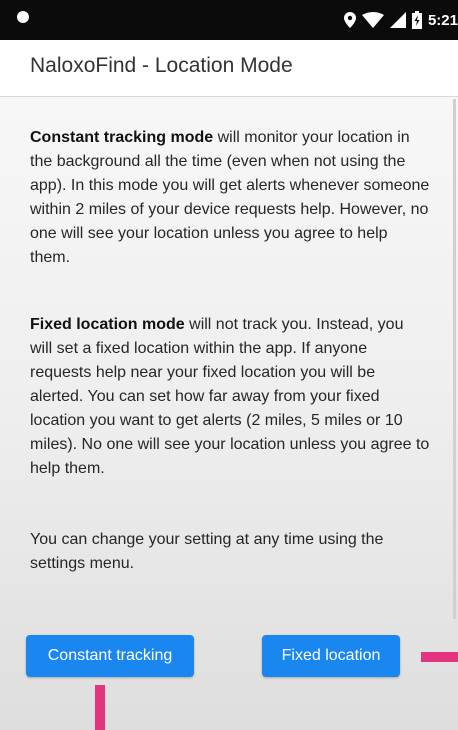  Describe the element at coordinates (229, 20) in the screenshot. I see `status-bar: 5:21` at that location.